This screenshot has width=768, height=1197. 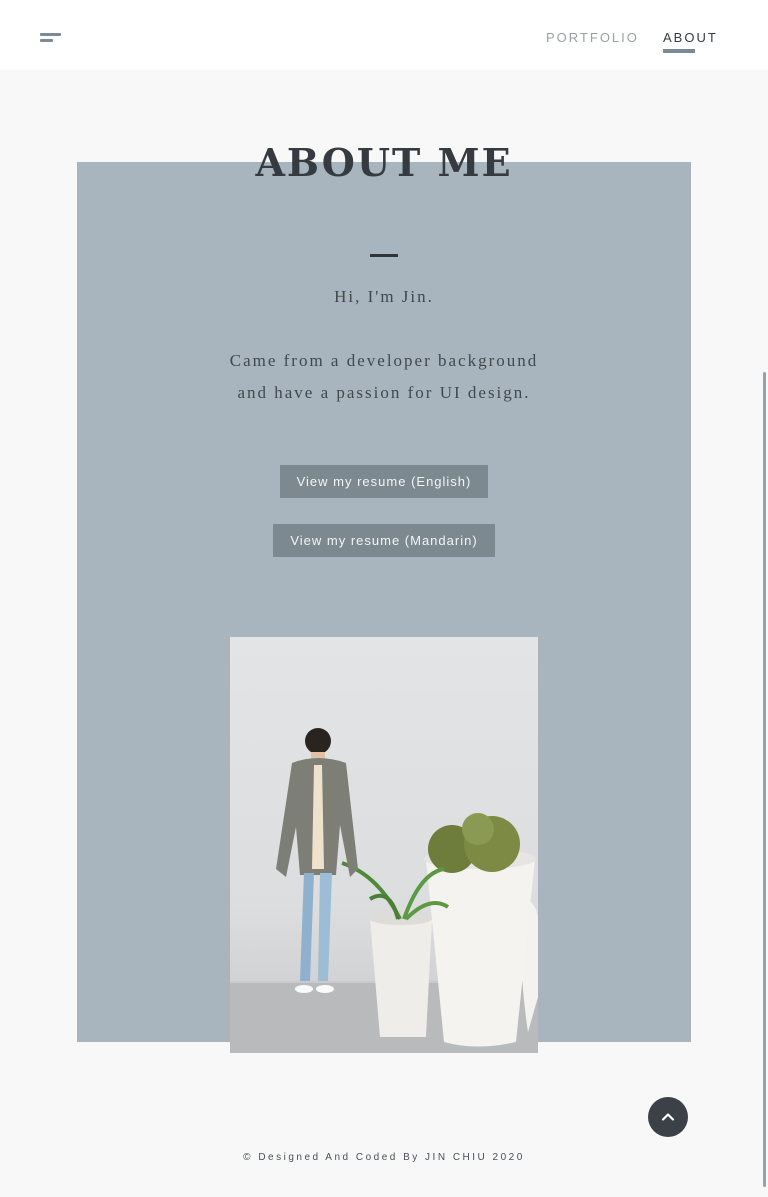 I want to click on resume-english-button: View my resume (English), so click(x=384, y=481).